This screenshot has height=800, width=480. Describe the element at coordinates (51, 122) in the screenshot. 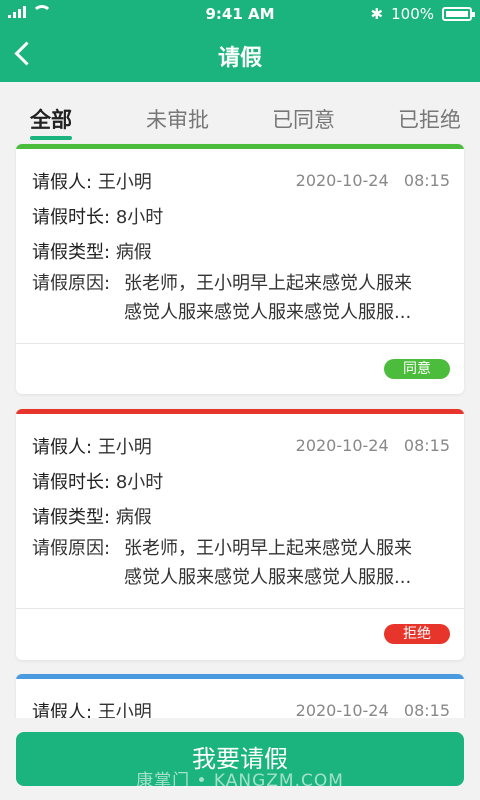

I see `tab-all: 全部` at that location.